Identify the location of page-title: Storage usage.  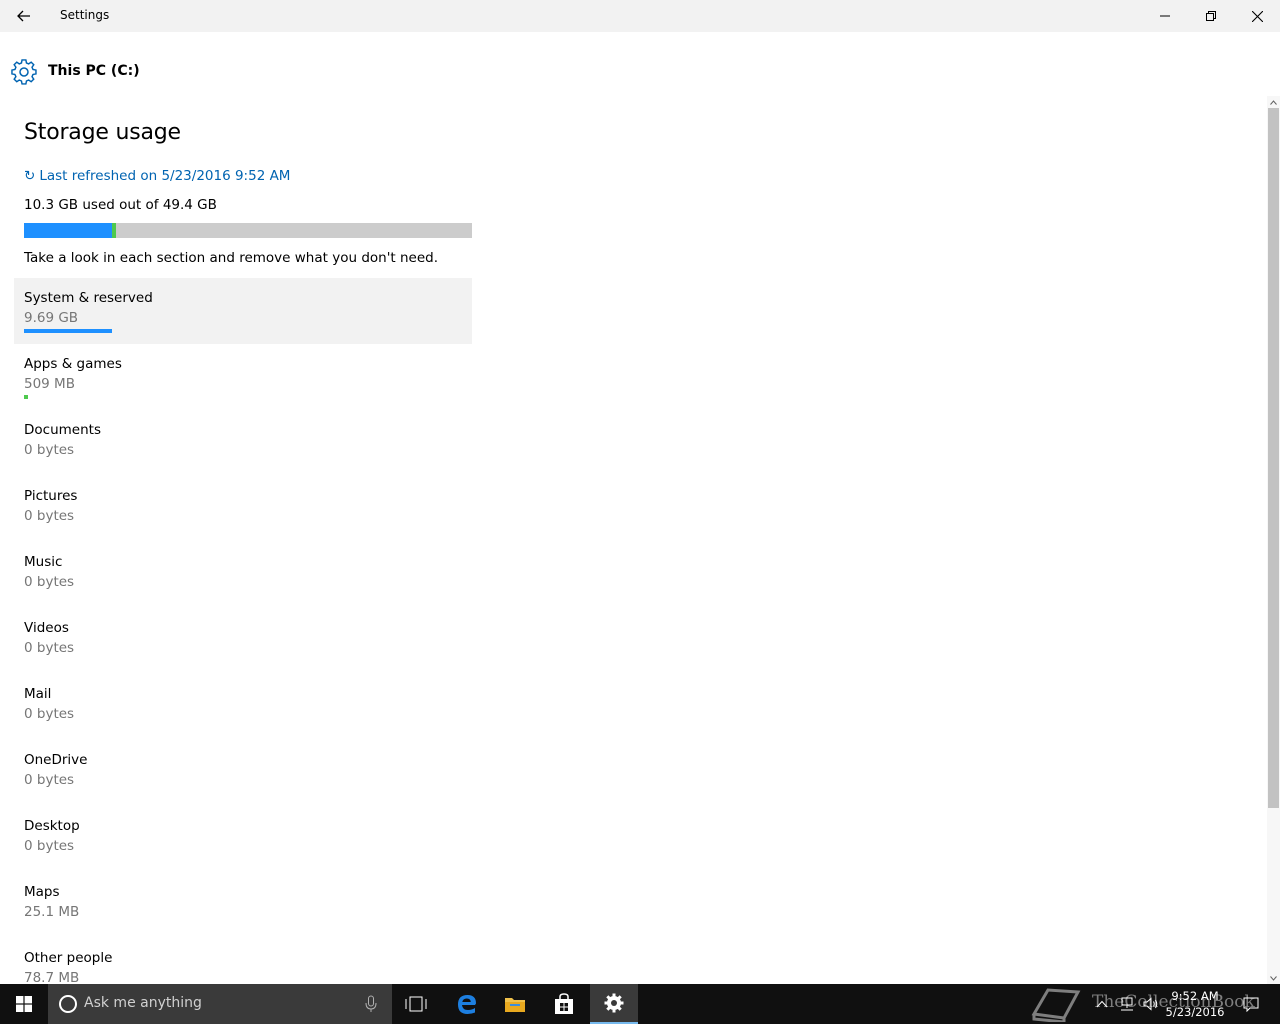
(102, 132).